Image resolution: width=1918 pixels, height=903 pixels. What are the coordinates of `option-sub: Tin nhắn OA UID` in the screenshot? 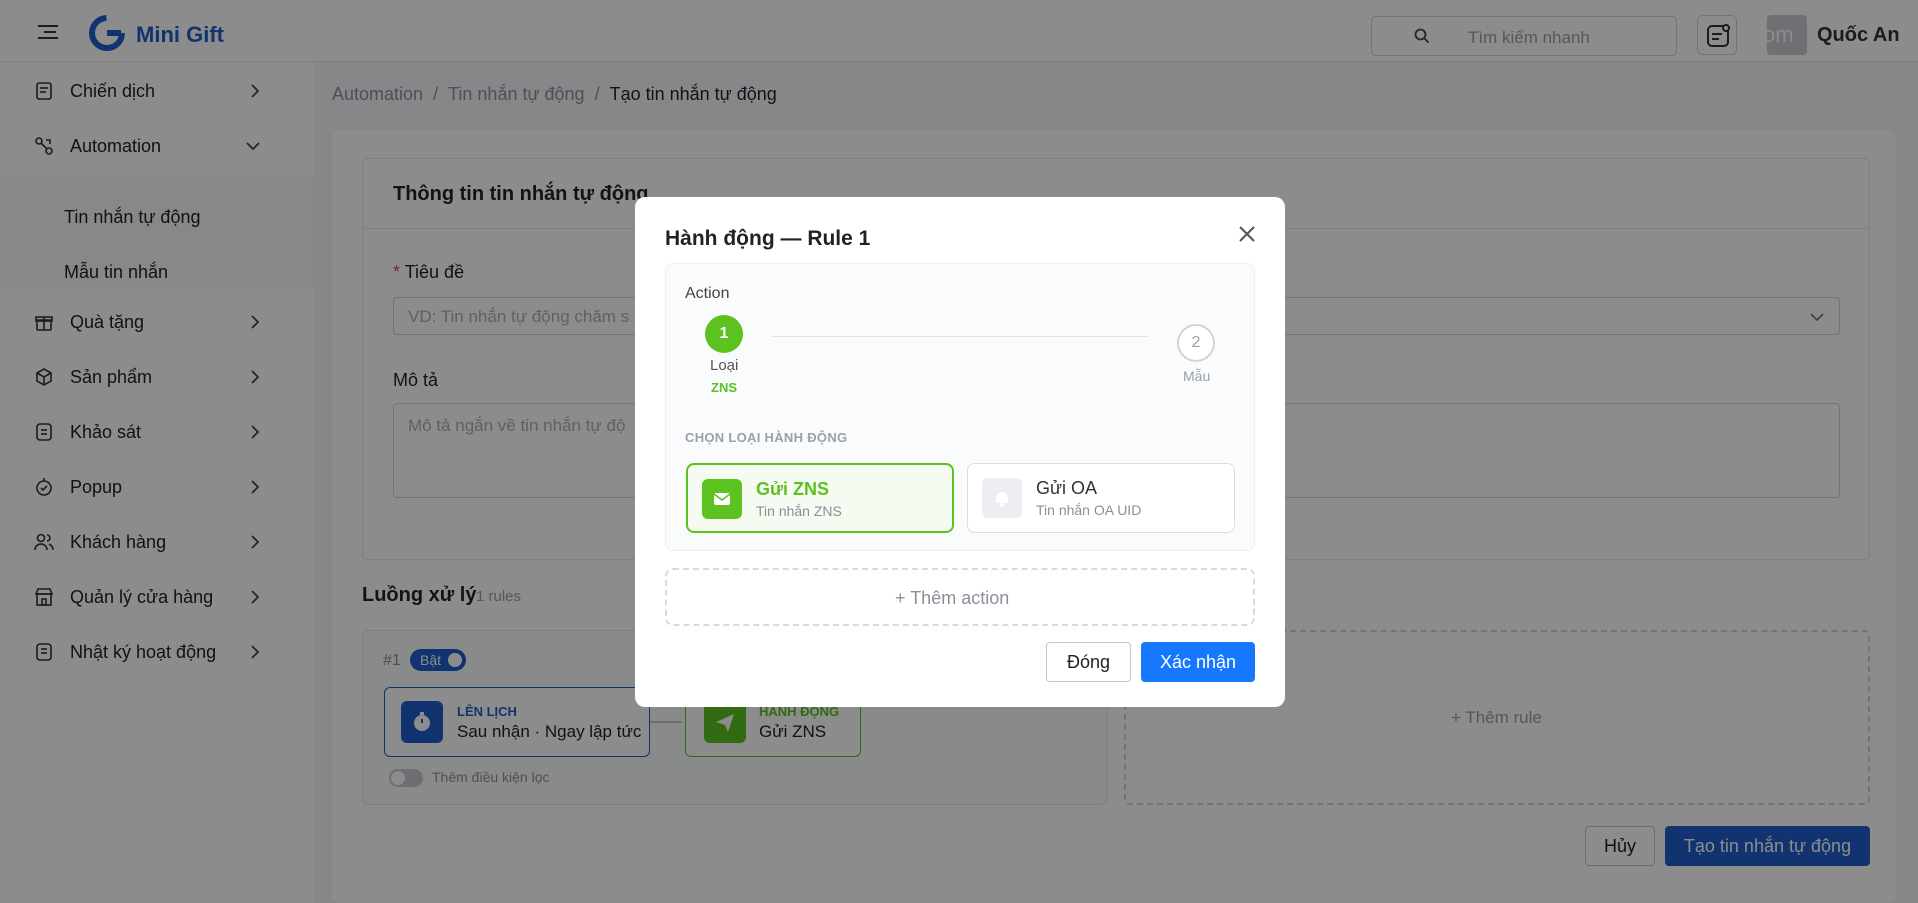 It's located at (1089, 510).